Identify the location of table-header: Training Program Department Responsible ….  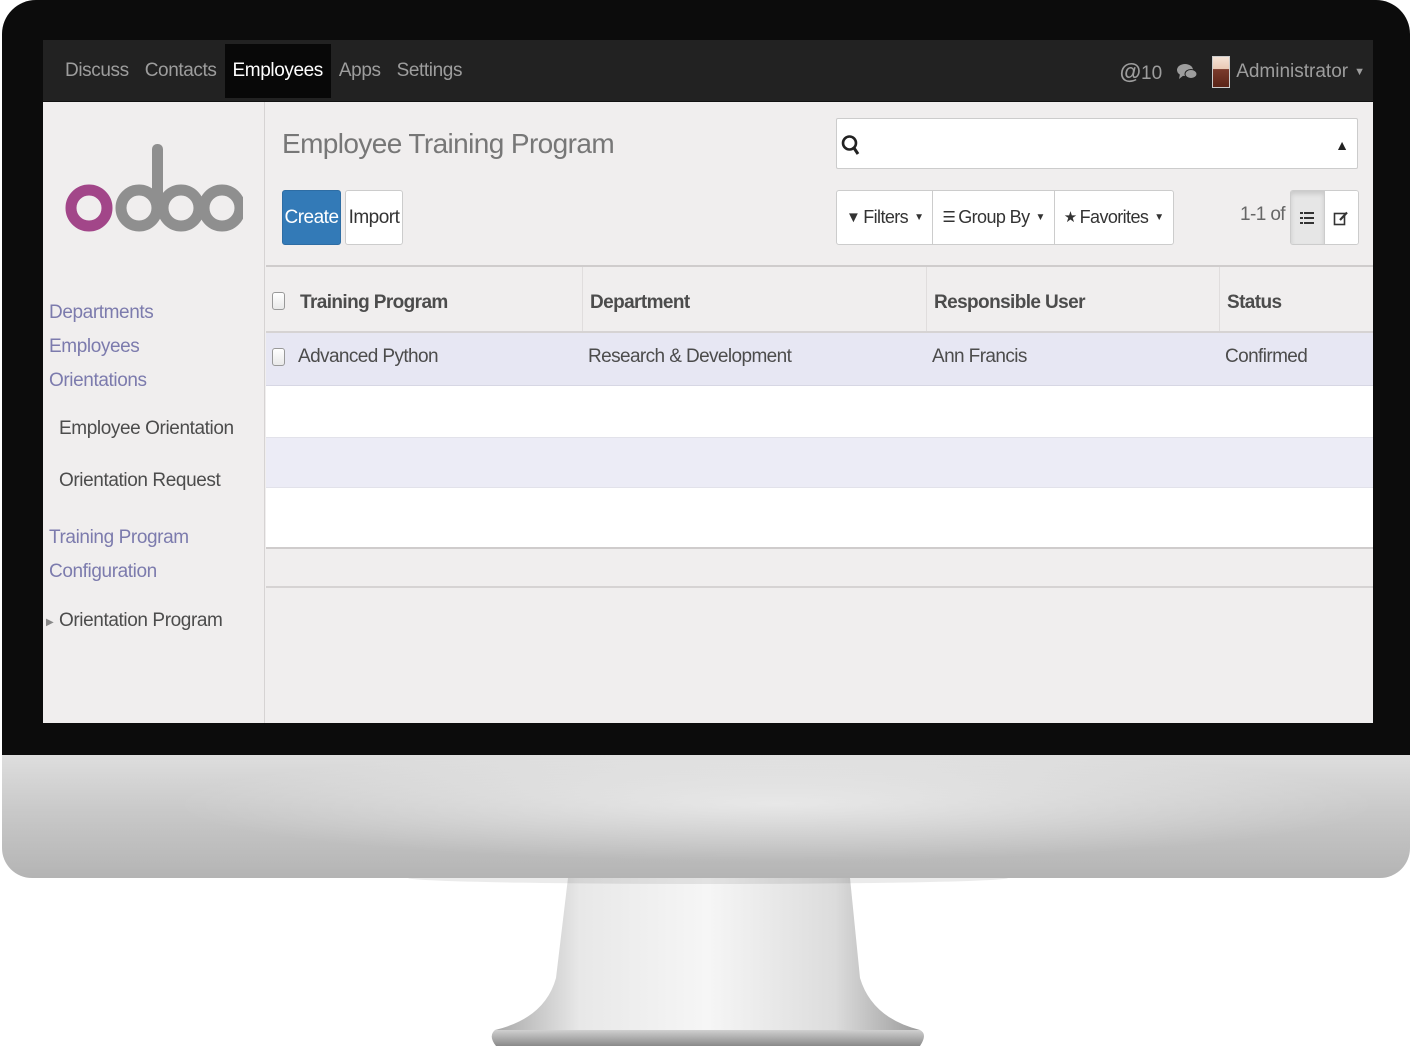
(819, 300).